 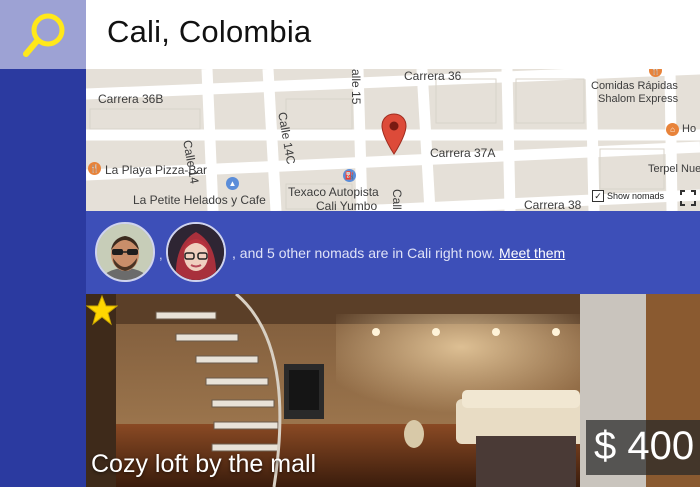 What do you see at coordinates (634, 86) in the screenshot?
I see `place-label-comidas-1: Comidas Rápidas` at bounding box center [634, 86].